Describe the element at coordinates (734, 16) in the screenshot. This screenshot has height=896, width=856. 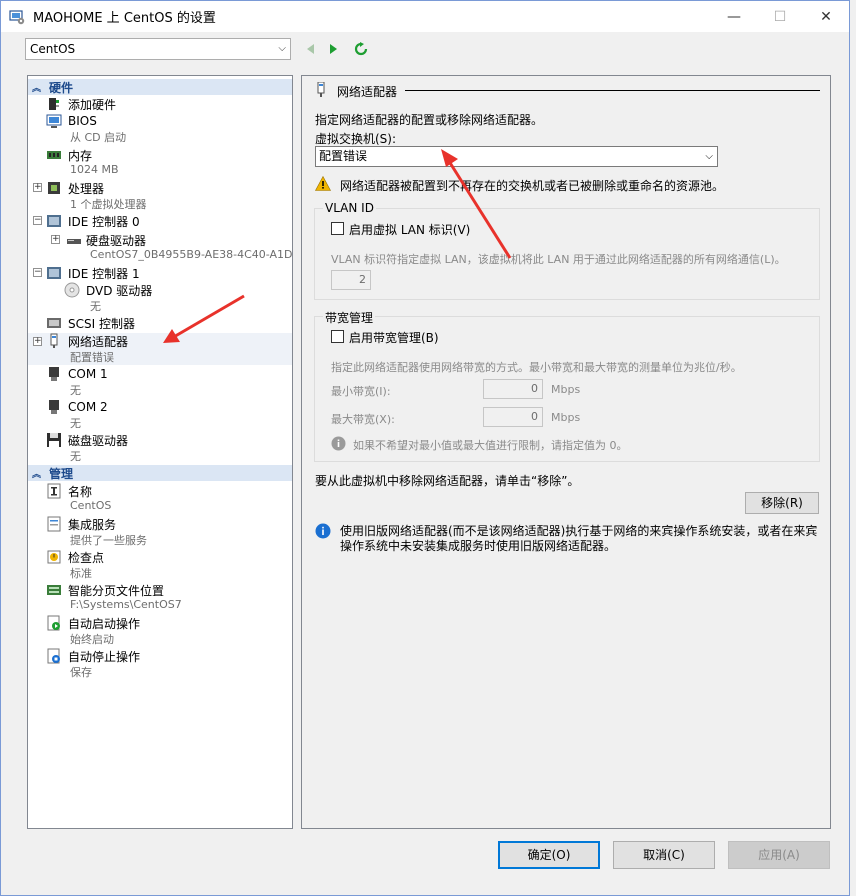
I see `minimize-button: —` at that location.